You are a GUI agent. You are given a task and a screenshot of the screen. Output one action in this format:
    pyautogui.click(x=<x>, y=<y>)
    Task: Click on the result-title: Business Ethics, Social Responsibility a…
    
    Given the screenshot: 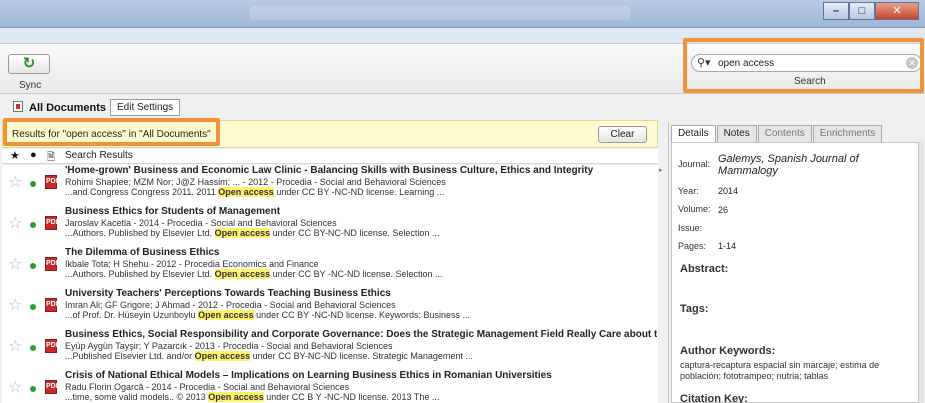 What is the action you would take?
    pyautogui.click(x=361, y=334)
    